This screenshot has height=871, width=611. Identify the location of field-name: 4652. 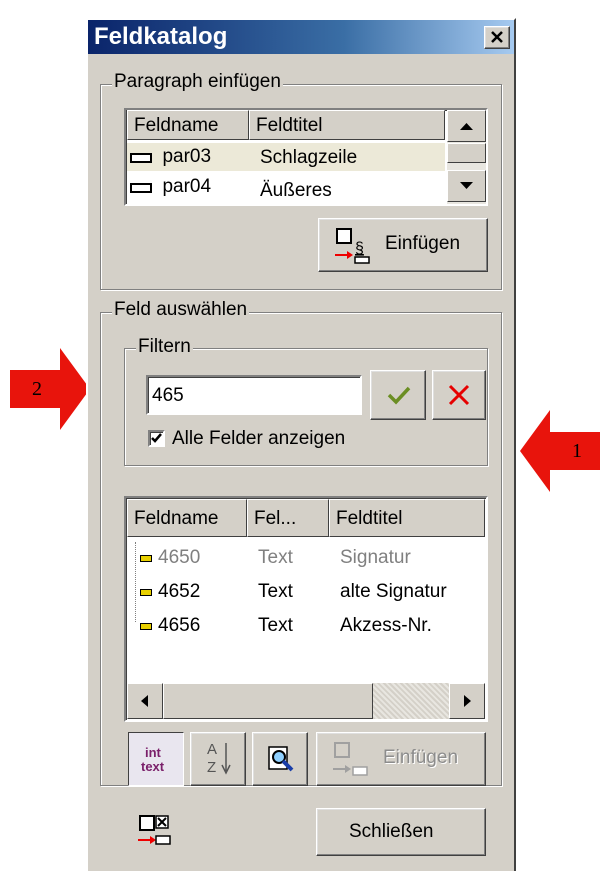
(179, 591).